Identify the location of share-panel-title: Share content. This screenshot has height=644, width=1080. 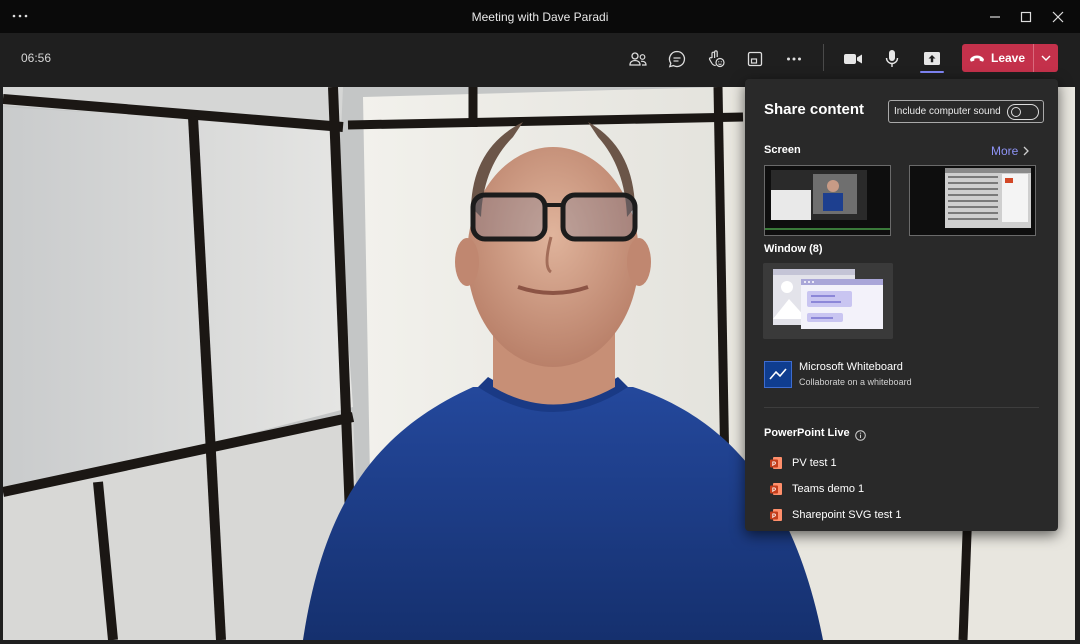
(814, 109).